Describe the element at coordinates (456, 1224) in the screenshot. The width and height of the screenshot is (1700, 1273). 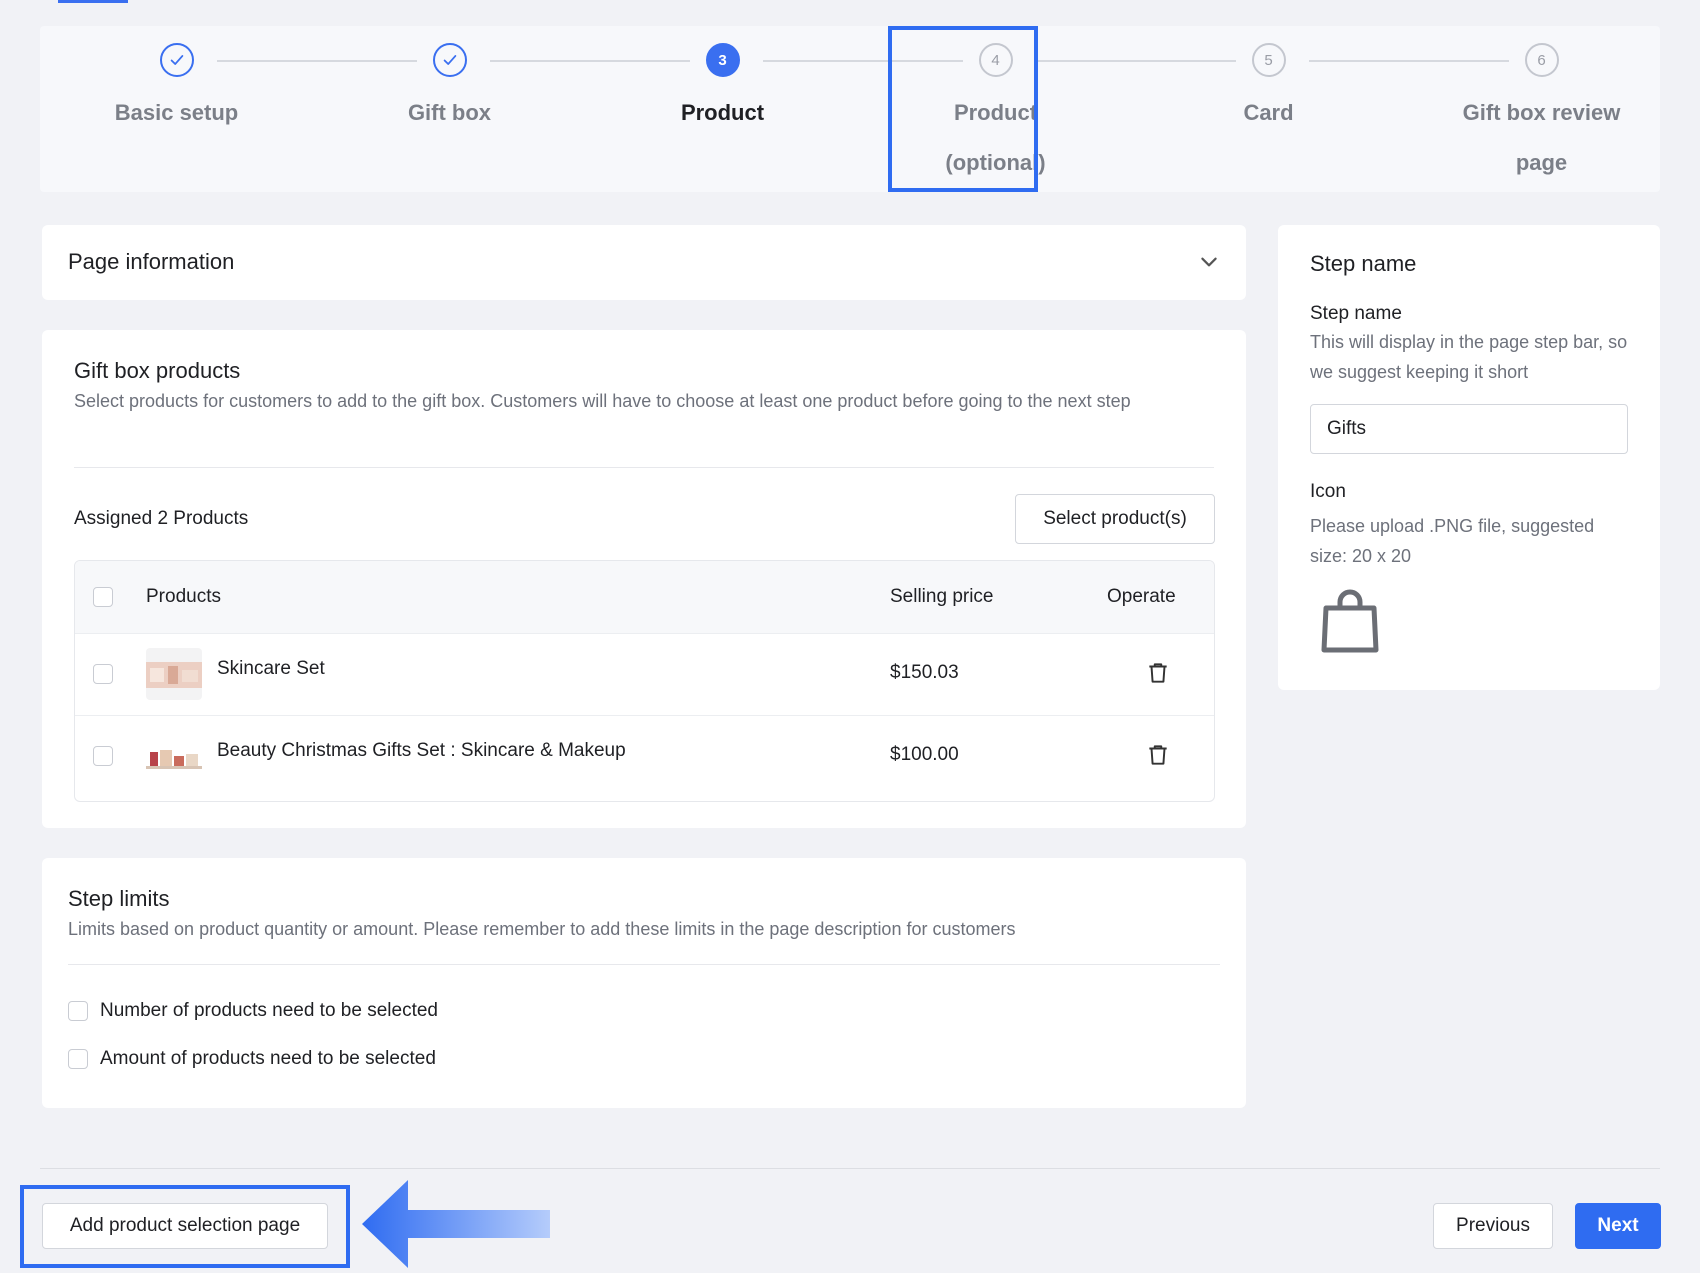
I see `arrow-pointer-icon` at that location.